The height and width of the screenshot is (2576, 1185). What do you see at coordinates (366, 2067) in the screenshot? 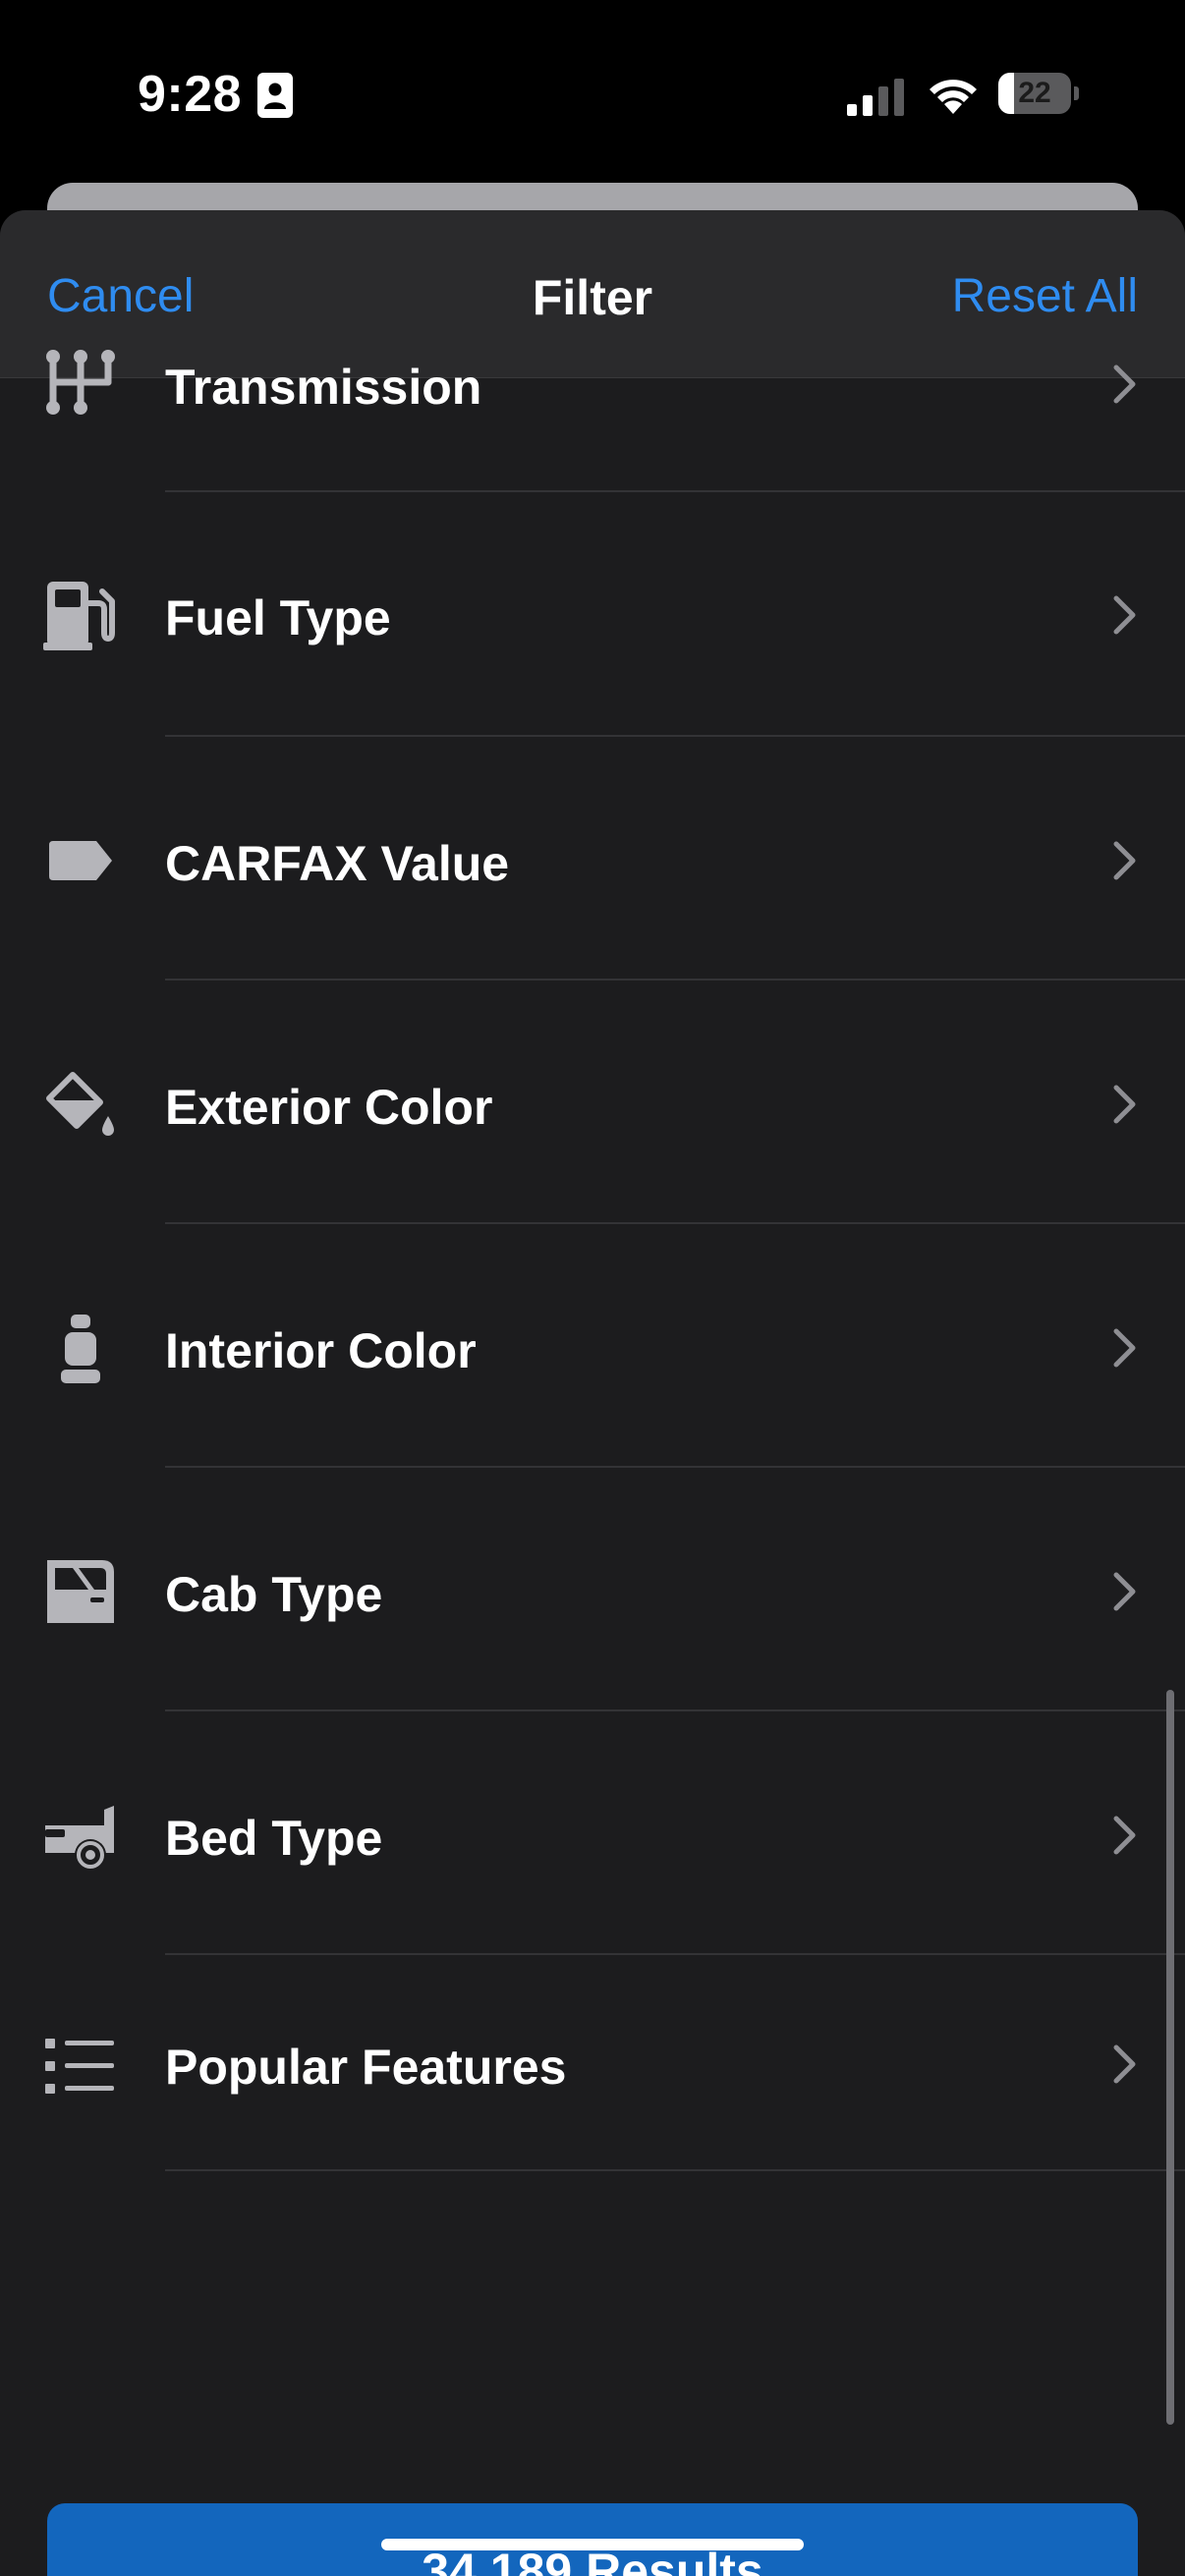
I see `filter-label: Popular Features` at bounding box center [366, 2067].